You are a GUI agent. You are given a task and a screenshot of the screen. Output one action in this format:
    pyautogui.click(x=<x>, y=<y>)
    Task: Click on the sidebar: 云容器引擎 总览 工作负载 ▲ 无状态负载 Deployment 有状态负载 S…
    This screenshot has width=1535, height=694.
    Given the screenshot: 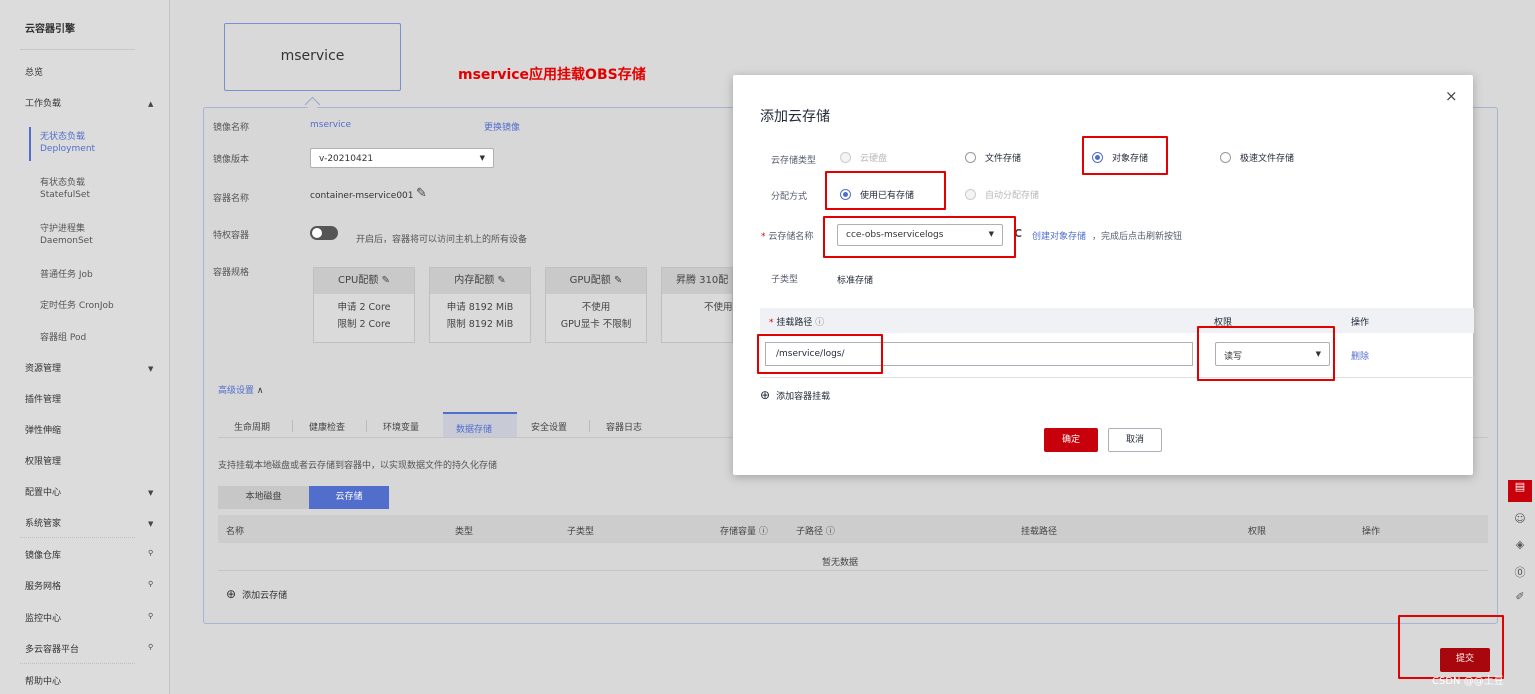 What is the action you would take?
    pyautogui.click(x=85, y=347)
    